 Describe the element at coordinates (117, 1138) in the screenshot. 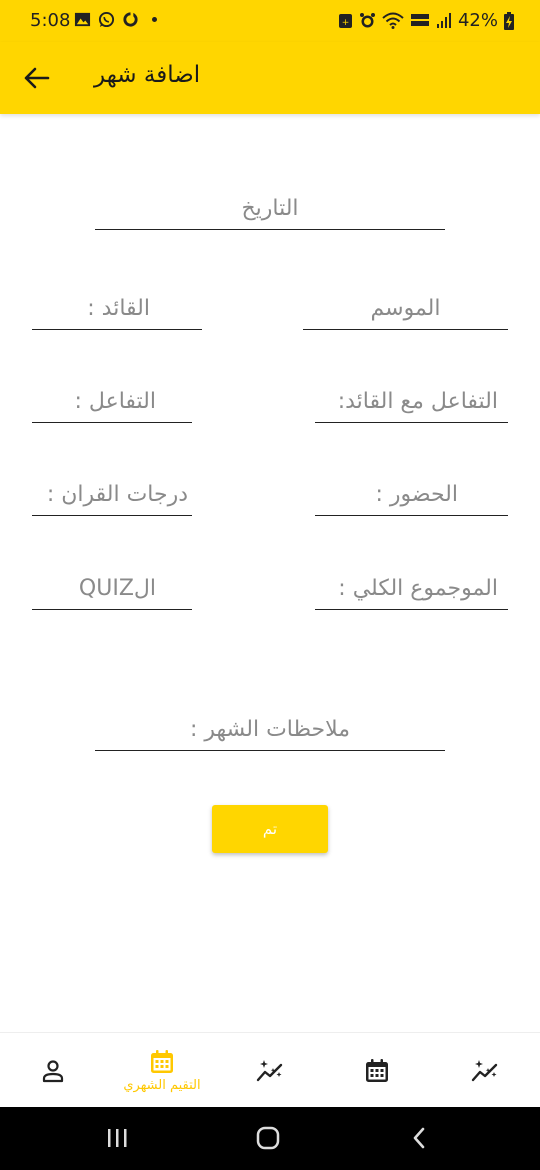

I see `recent-apps-icon` at that location.